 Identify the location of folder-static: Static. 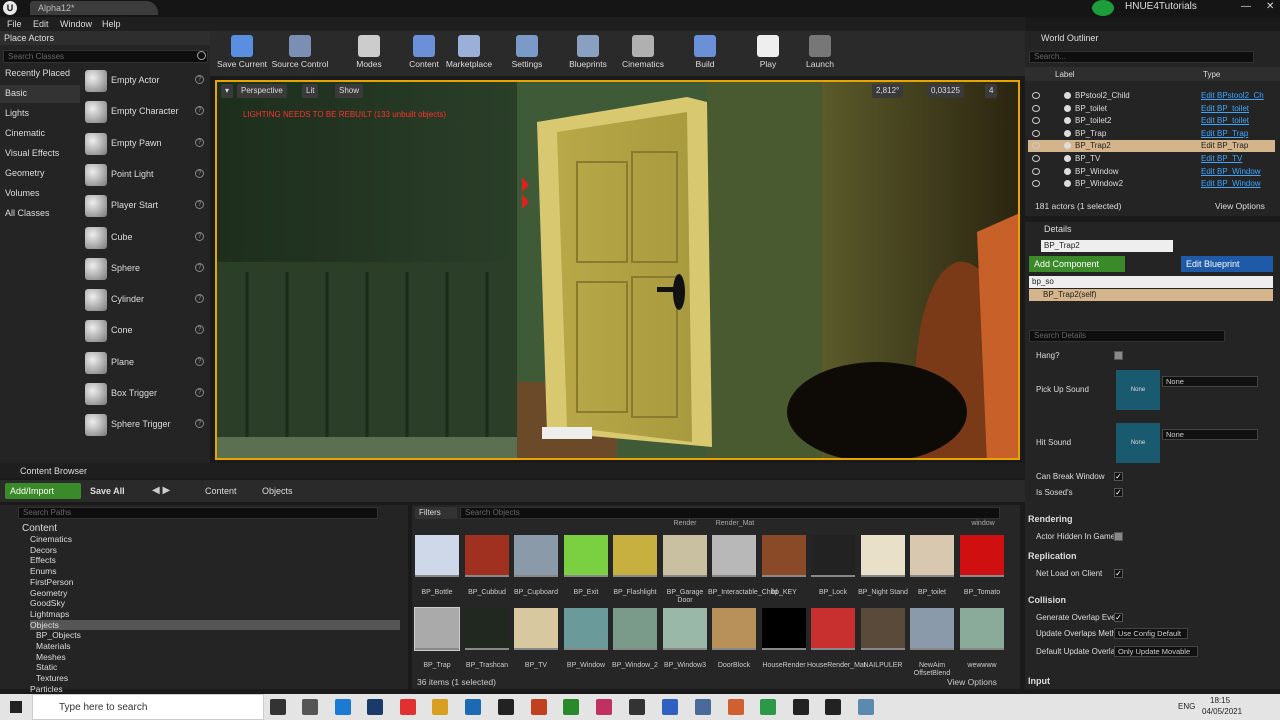
(46, 667).